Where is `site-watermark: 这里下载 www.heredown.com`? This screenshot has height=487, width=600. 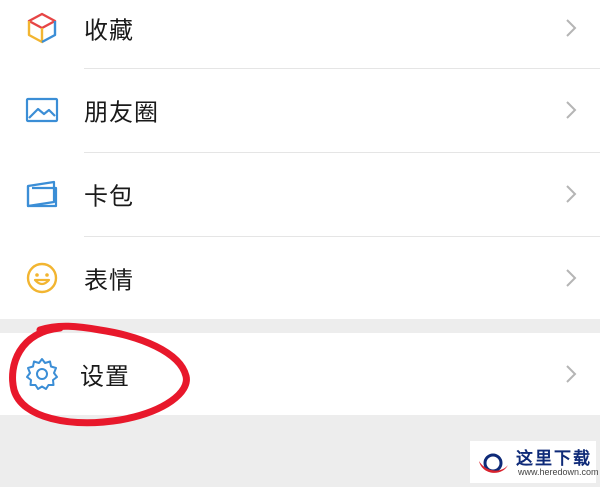 site-watermark: 这里下载 www.heredown.com is located at coordinates (534, 462).